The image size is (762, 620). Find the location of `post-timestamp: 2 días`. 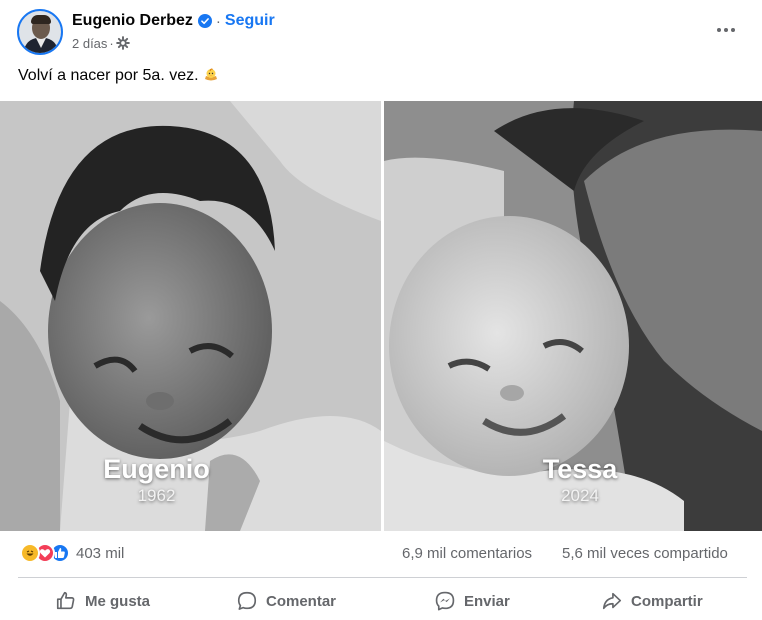

post-timestamp: 2 días is located at coordinates (89, 43).